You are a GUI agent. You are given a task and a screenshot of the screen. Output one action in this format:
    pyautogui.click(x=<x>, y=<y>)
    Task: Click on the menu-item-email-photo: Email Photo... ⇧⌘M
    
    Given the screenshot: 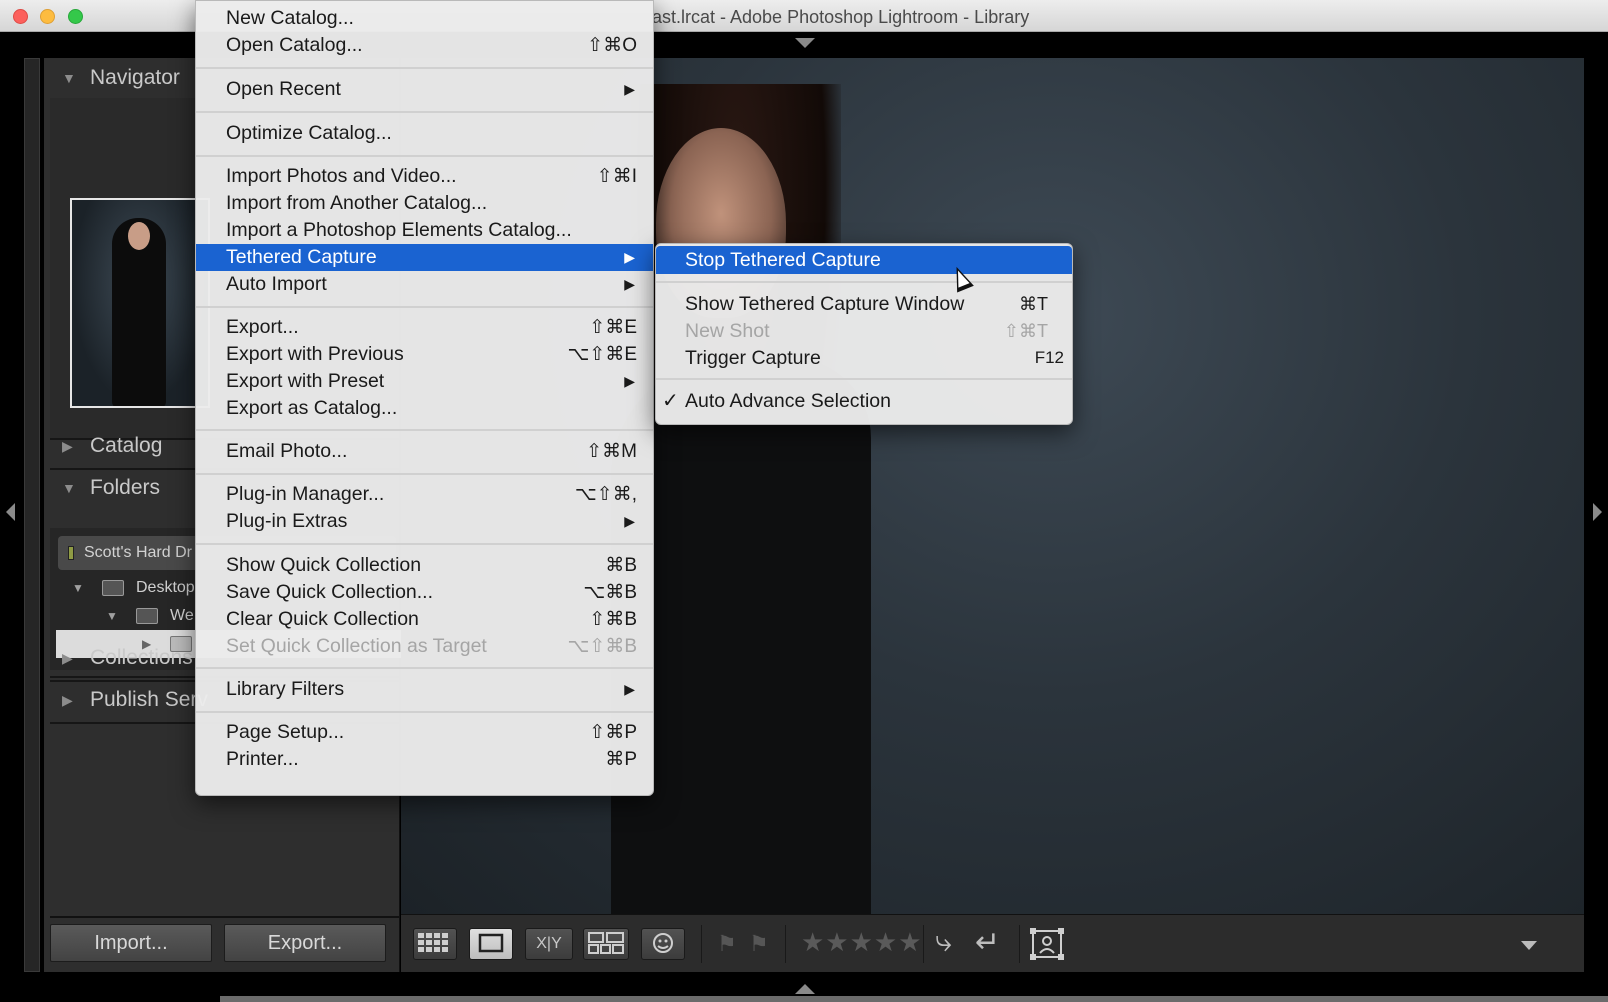 What is the action you would take?
    pyautogui.click(x=424, y=451)
    